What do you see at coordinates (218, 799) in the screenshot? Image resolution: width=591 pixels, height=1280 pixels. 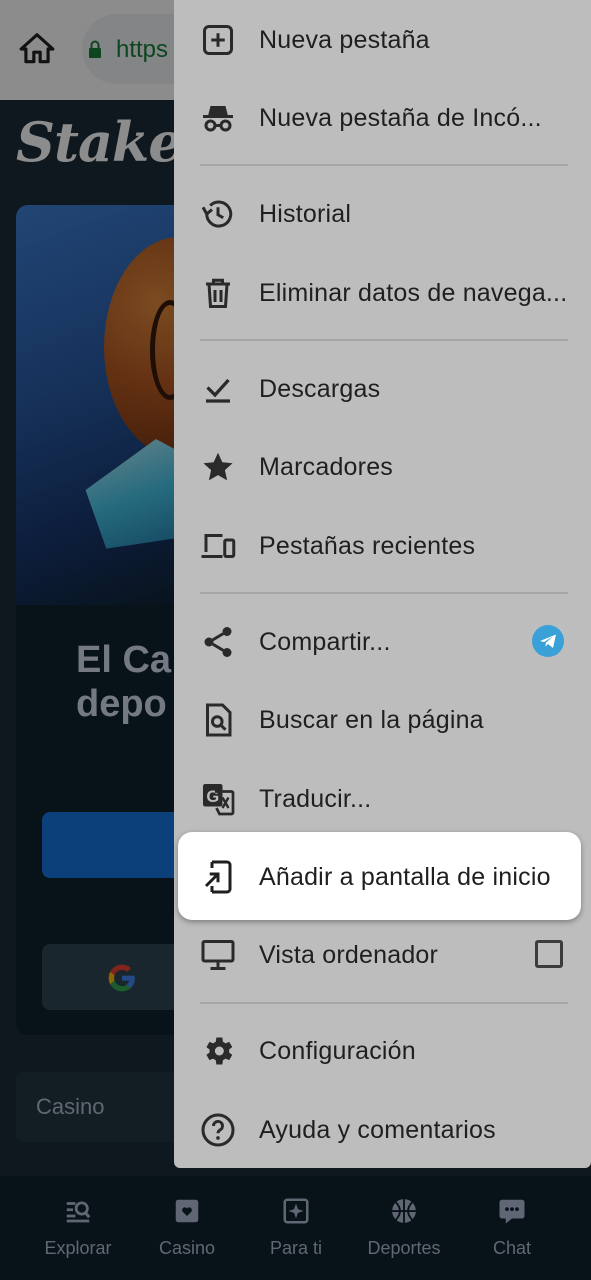 I see `translate-icon: G` at bounding box center [218, 799].